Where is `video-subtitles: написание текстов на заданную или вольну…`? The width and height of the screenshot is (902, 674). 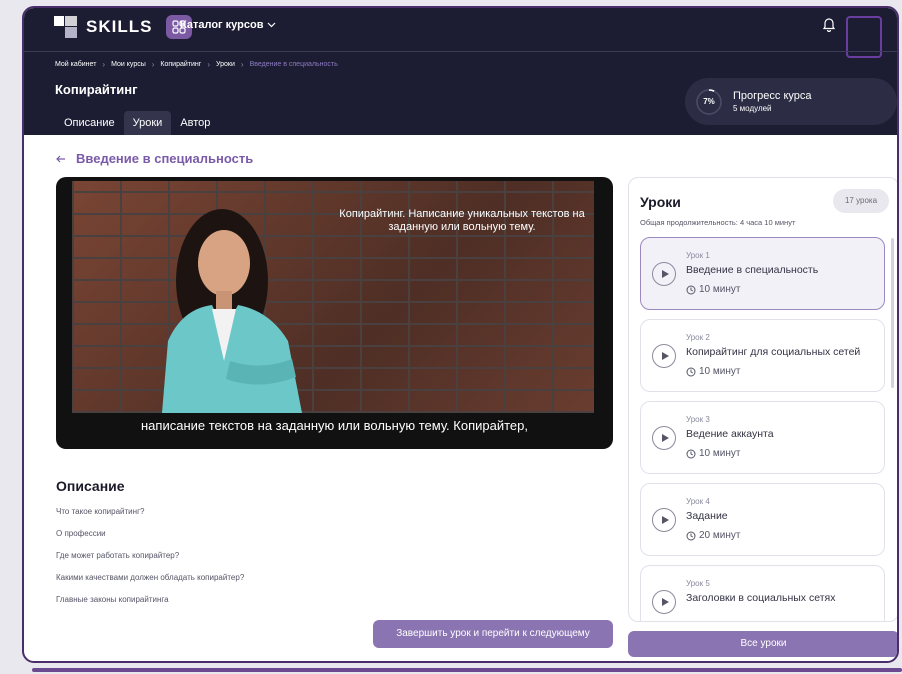
video-subtitles: написание текстов на заданную или вольну… is located at coordinates (334, 425).